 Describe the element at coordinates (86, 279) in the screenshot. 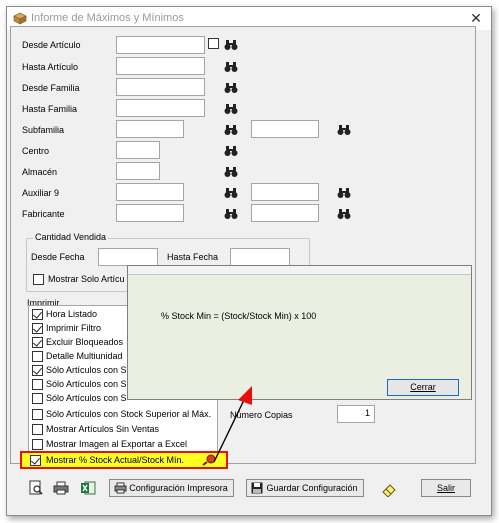

I see `mostrar-solo-label: Mostrar Solo Artícu` at that location.